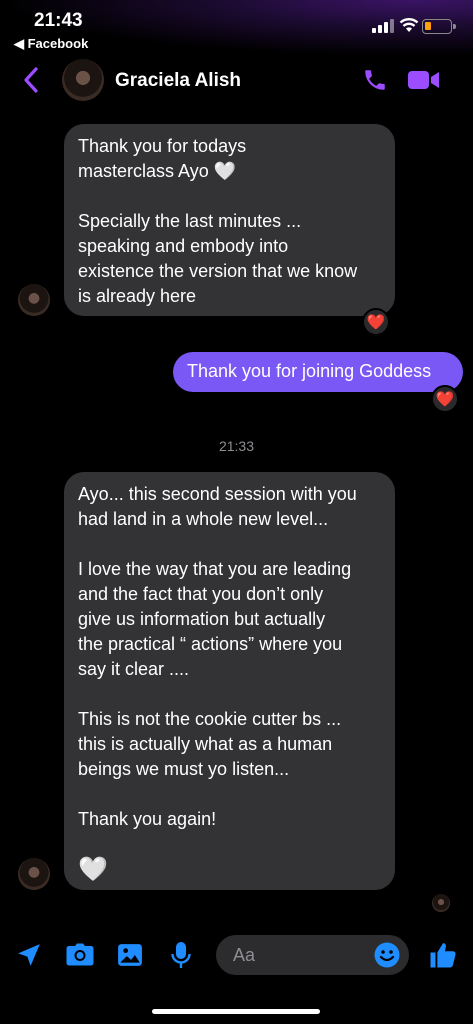 This screenshot has width=473, height=1024. Describe the element at coordinates (383, 26) in the screenshot. I see `cellular-signal-icon` at that location.